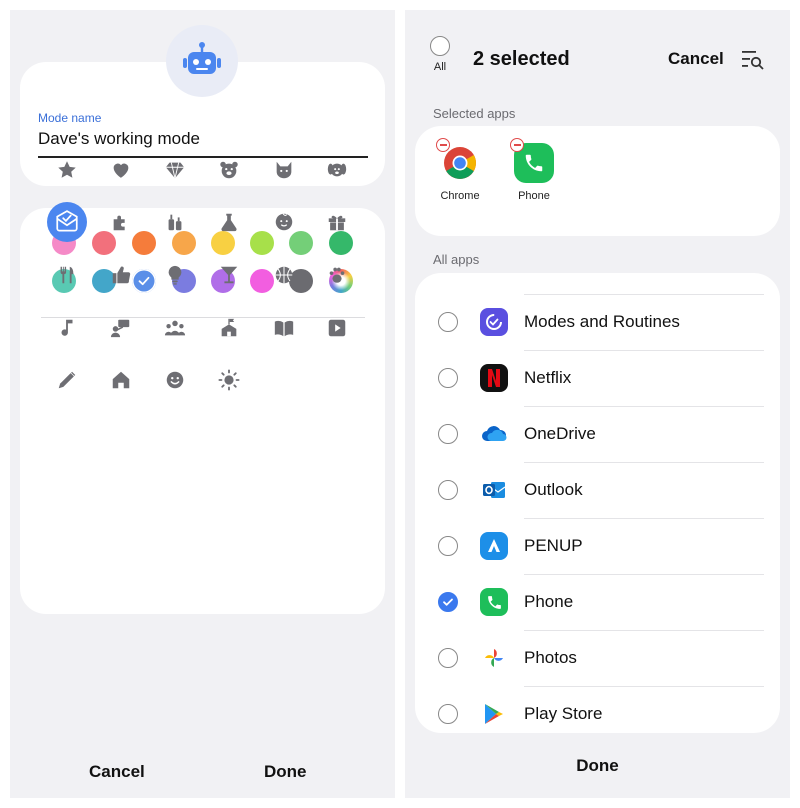 This screenshot has height=808, width=800. I want to click on done-button: Done, so click(285, 772).